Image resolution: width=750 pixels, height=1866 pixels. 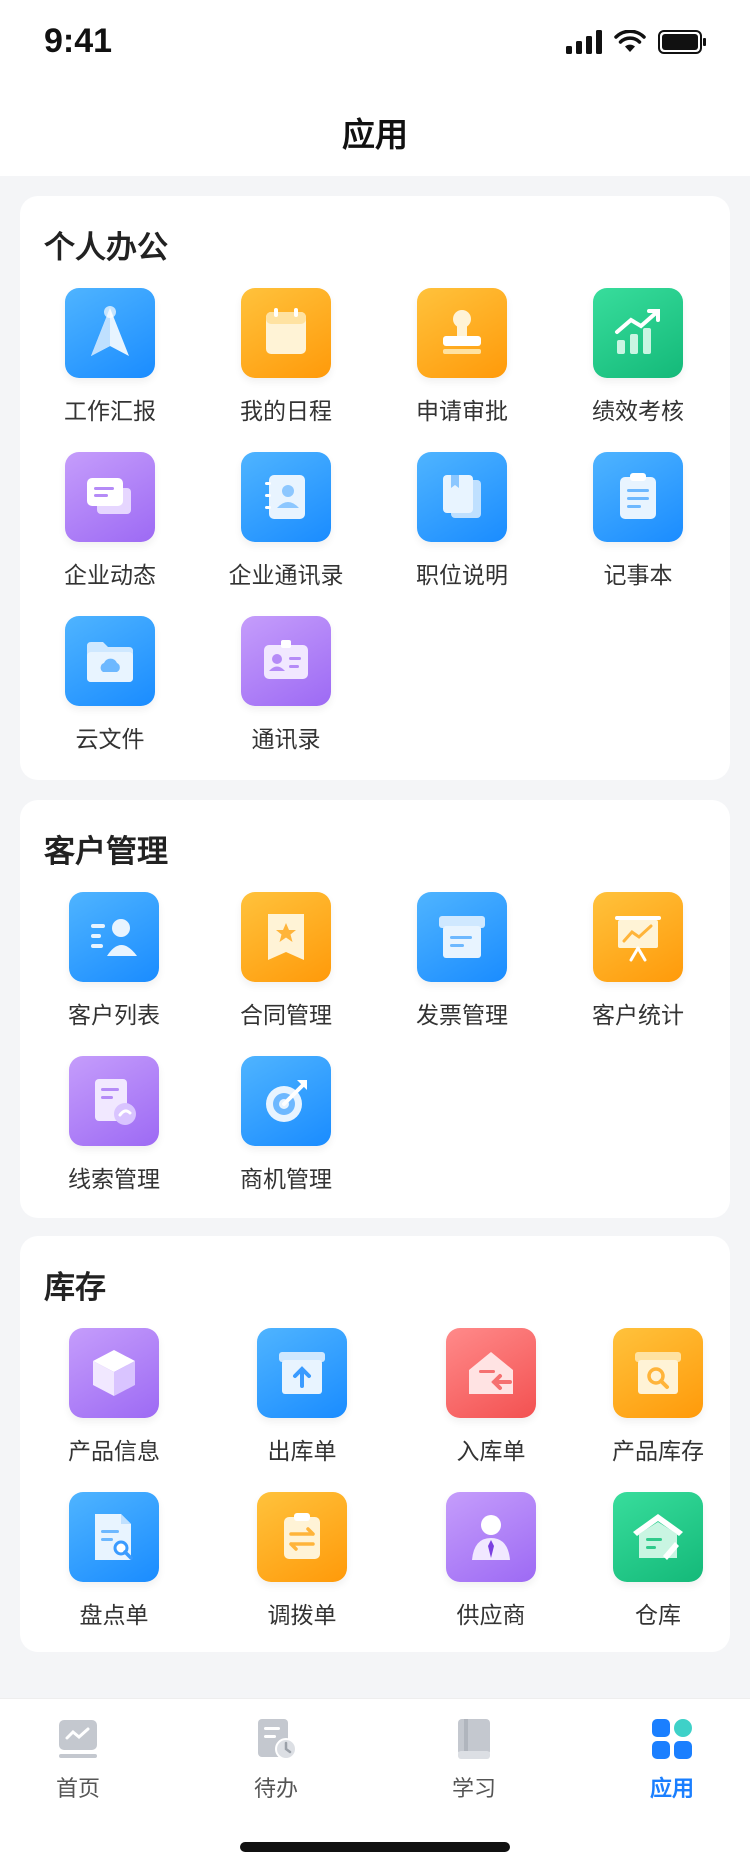 I want to click on apps-grid-icon, so click(x=672, y=1739).